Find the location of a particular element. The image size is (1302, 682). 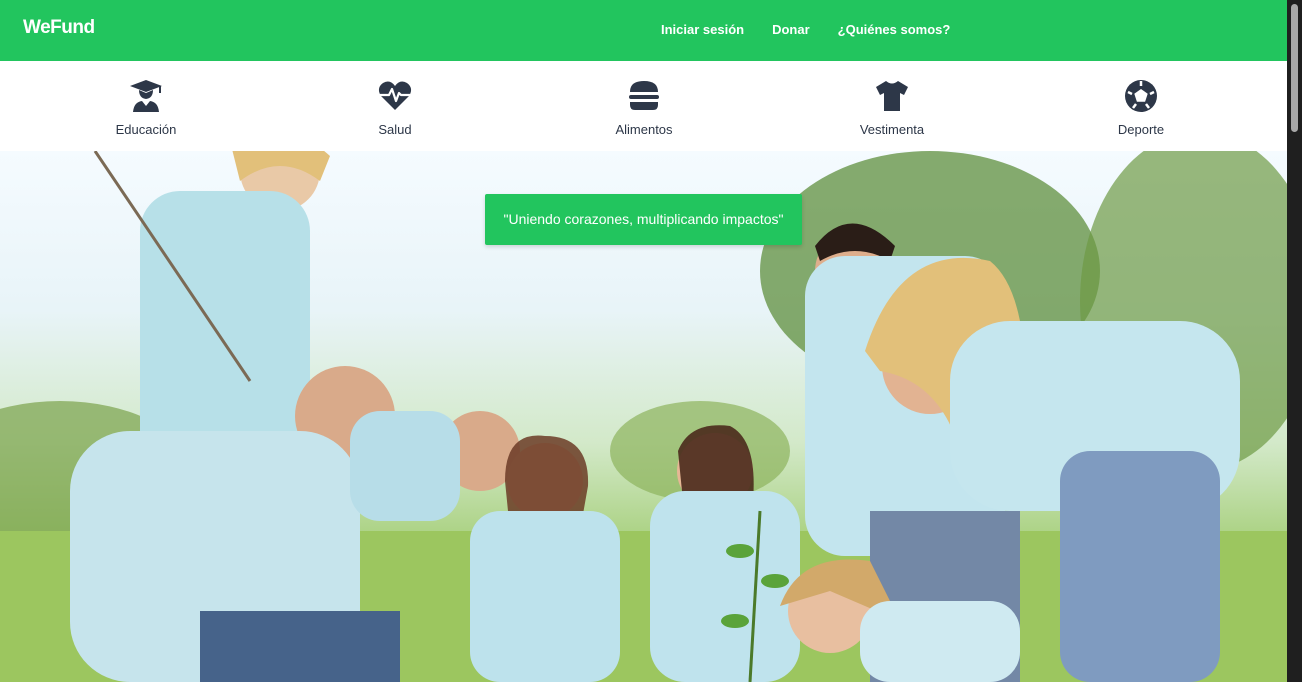

tshirt-icon is located at coordinates (892, 96).